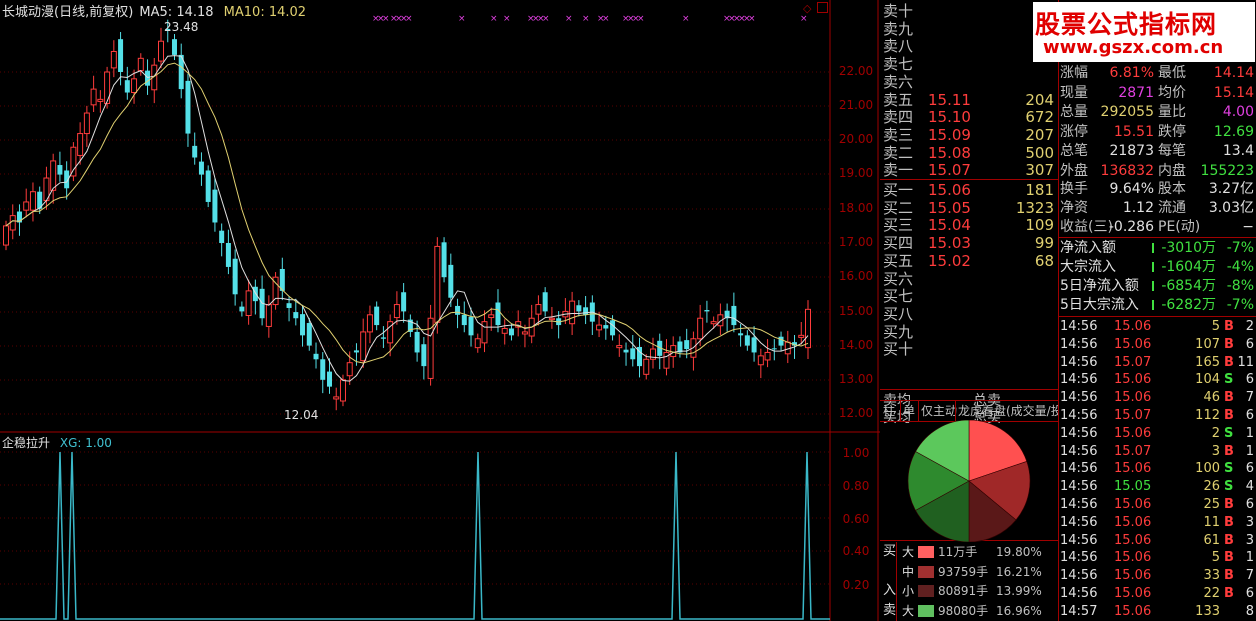  Describe the element at coordinates (969, 296) in the screenshot. I see `bid-row: 买七` at that location.